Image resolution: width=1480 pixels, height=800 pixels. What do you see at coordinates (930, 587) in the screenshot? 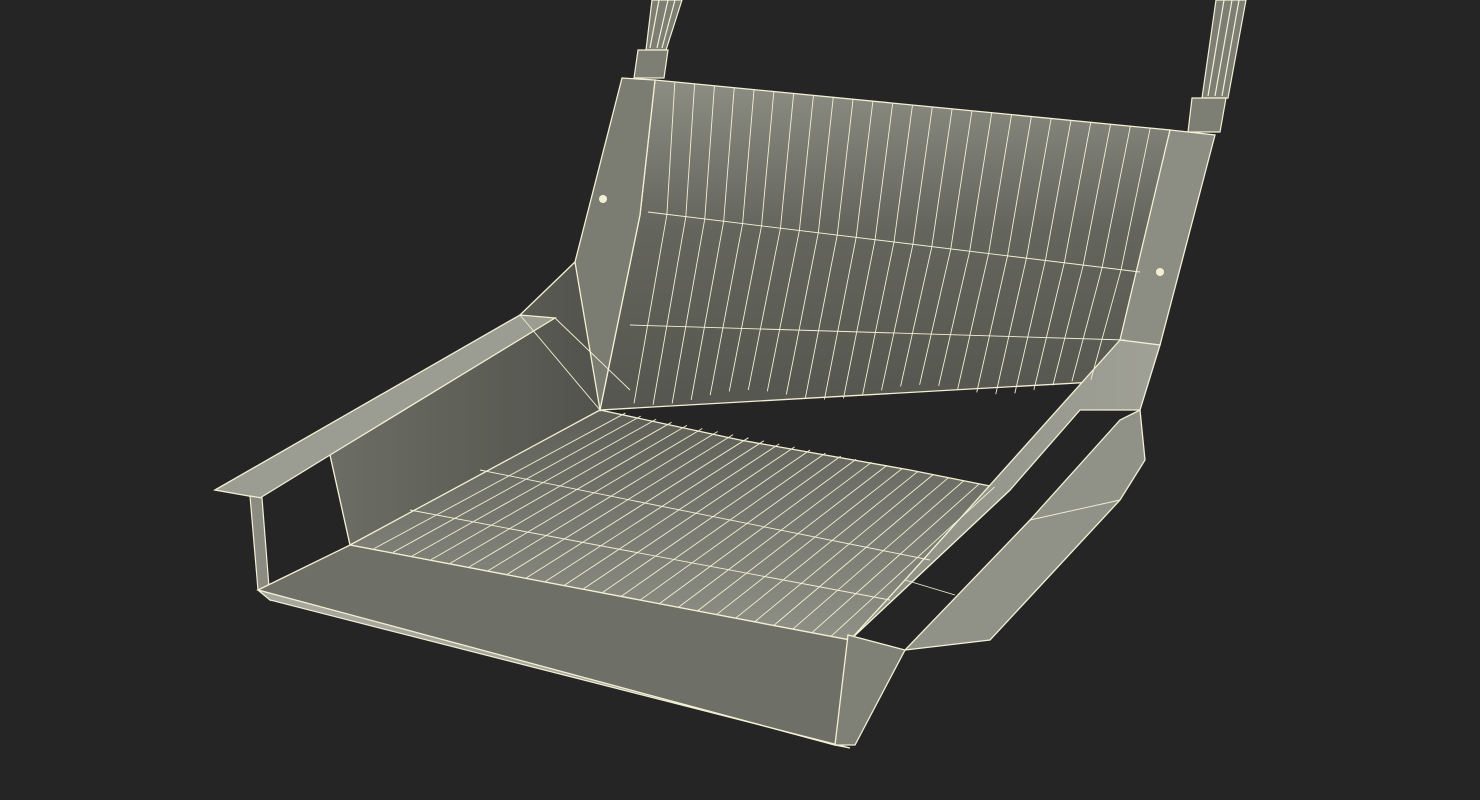
I see `mesh-line` at bounding box center [930, 587].